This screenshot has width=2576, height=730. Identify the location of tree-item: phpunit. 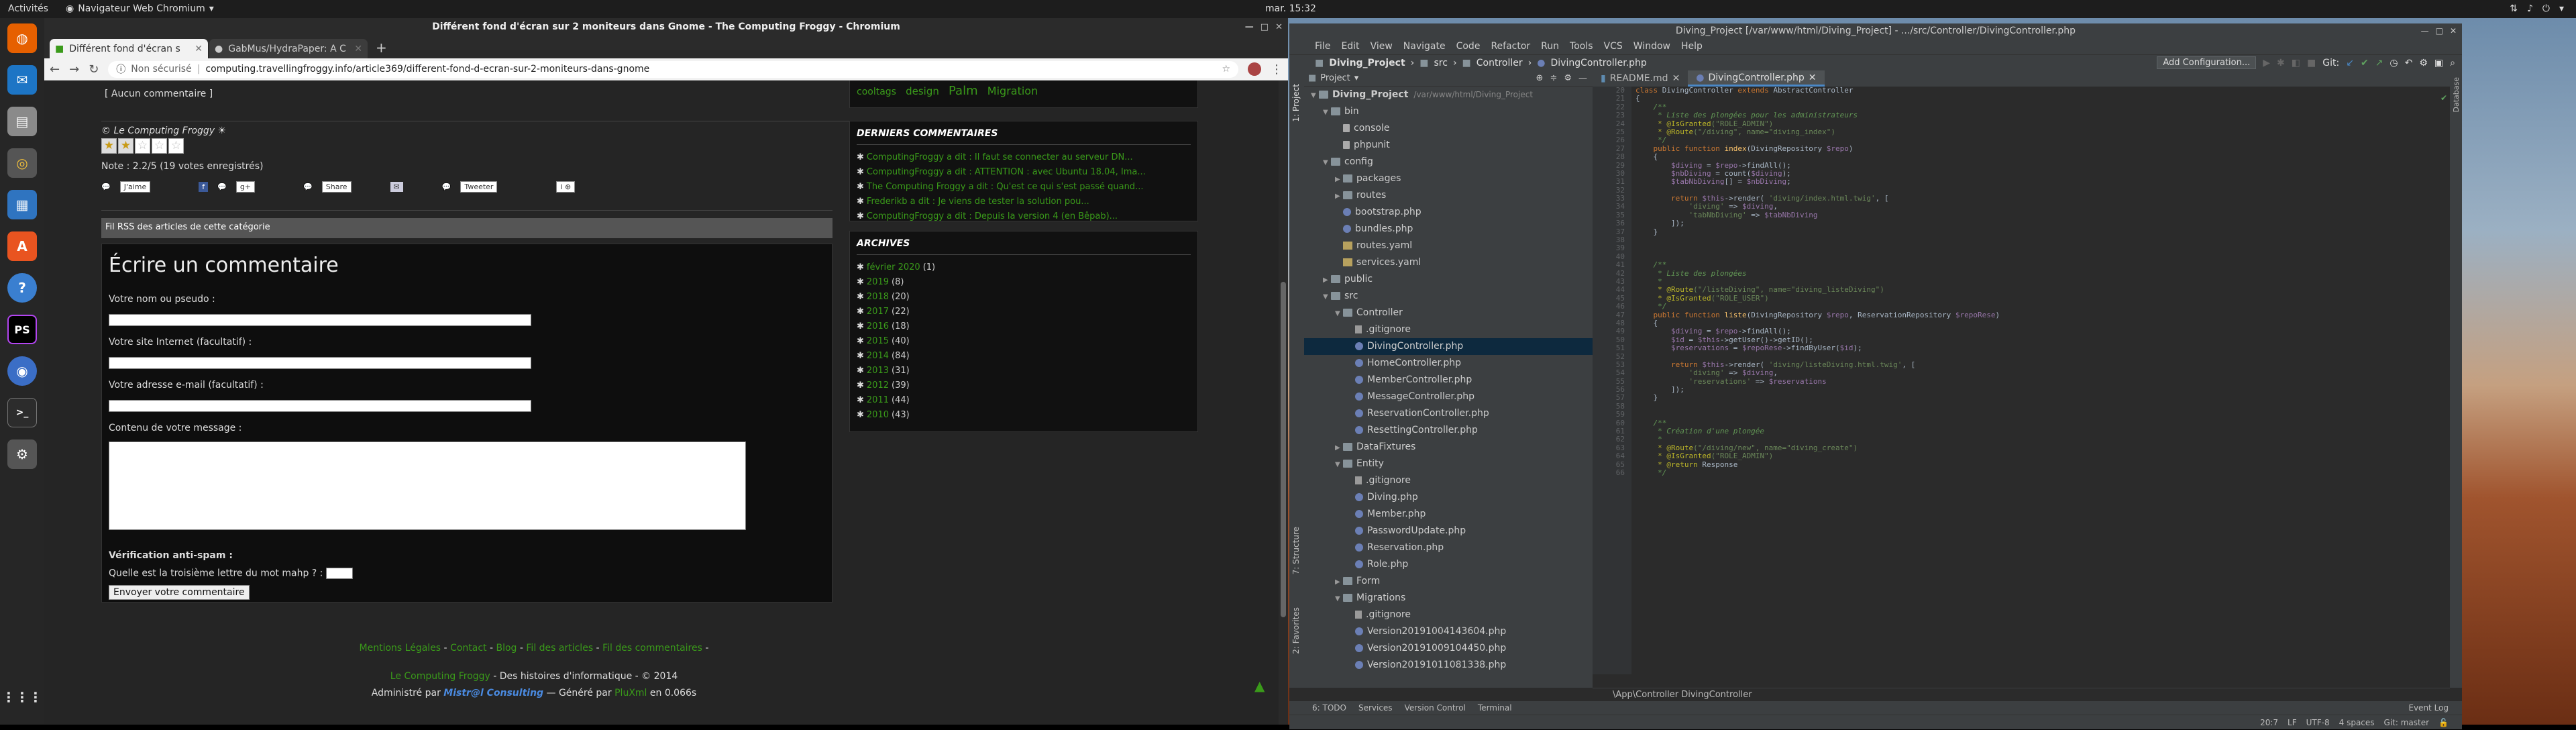
(1448, 145).